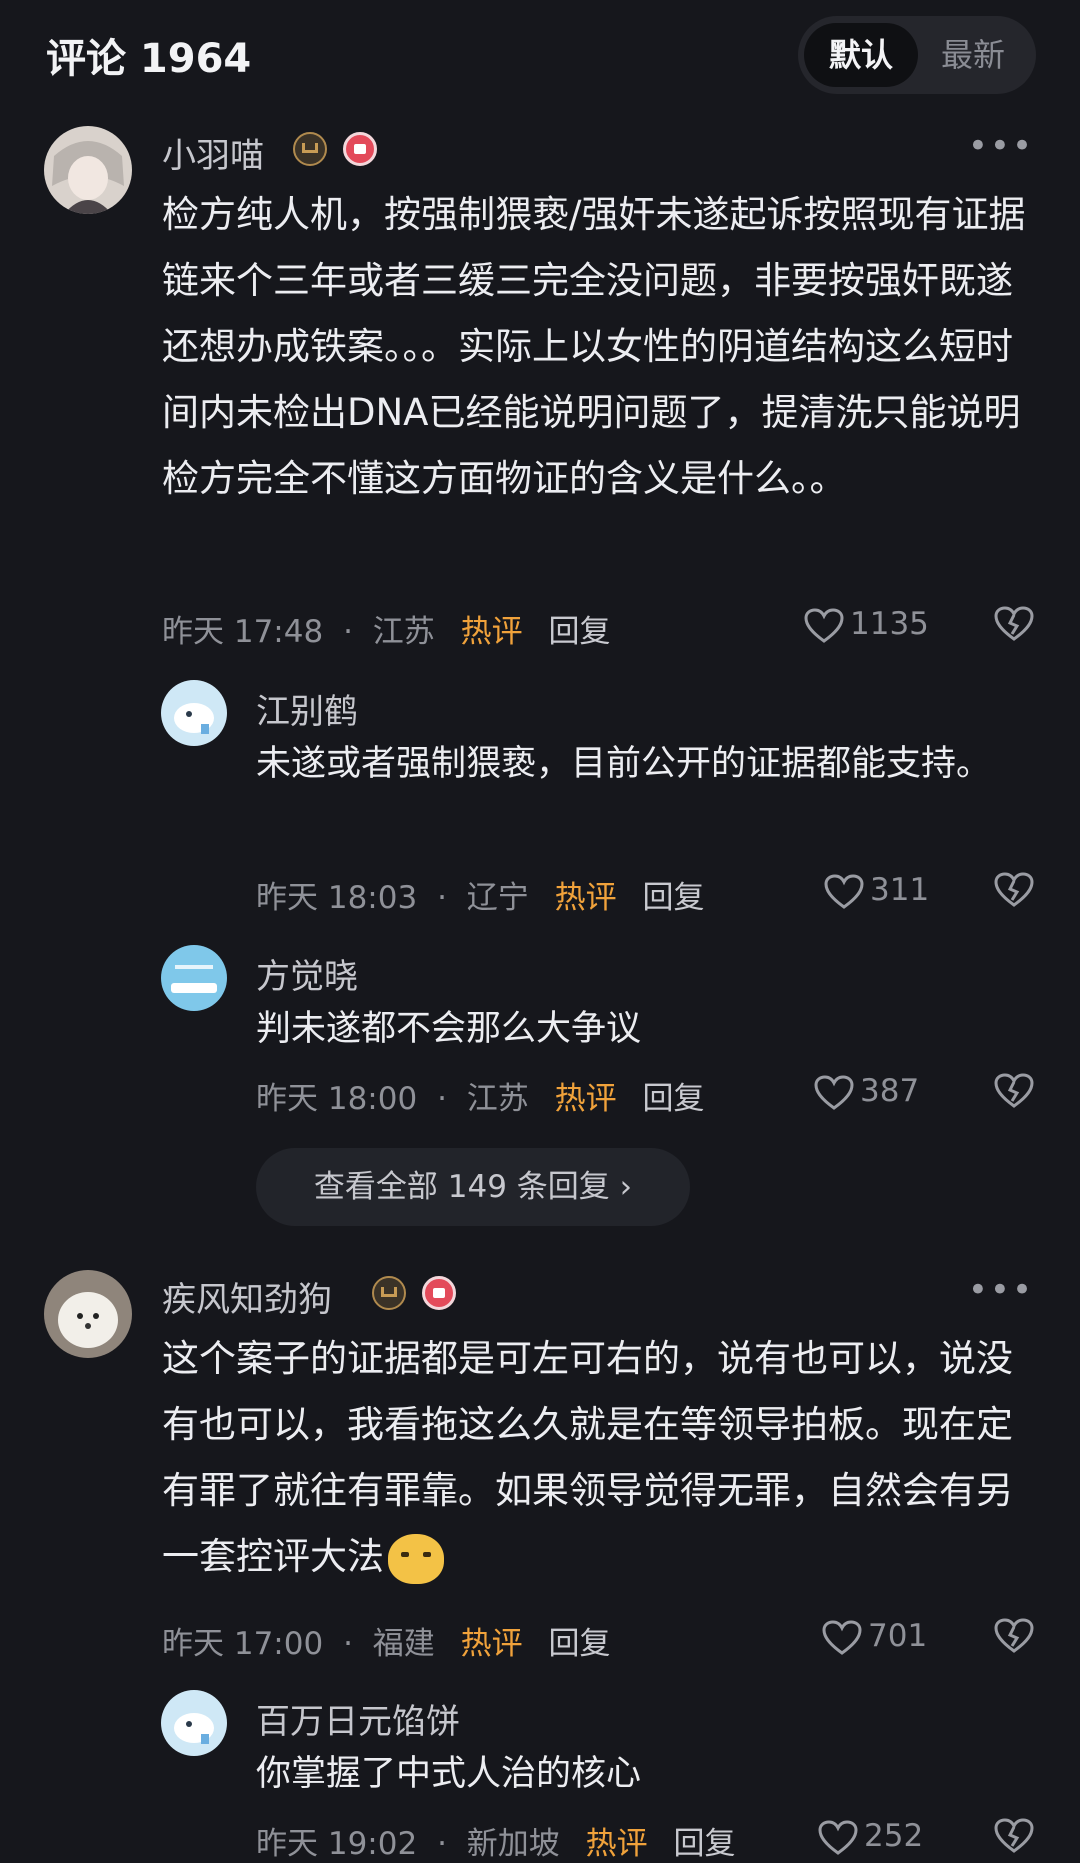 The width and height of the screenshot is (1080, 1863). I want to click on sort-toggle: 默认 最新, so click(917, 55).